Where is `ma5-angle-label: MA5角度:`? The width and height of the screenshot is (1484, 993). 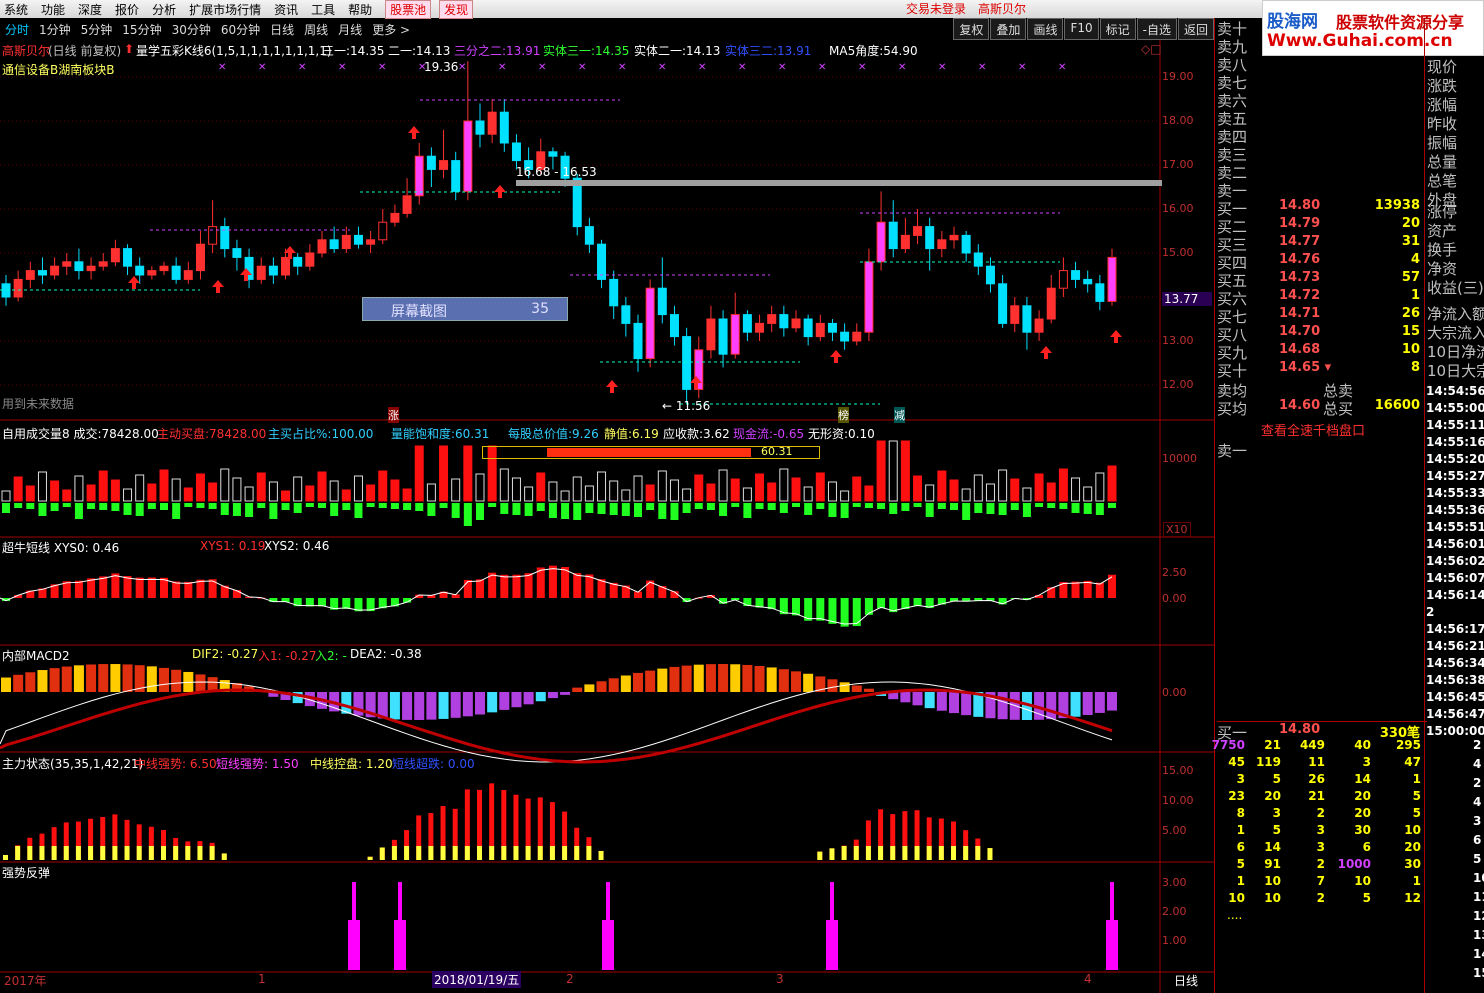 ma5-angle-label: MA5角度: is located at coordinates (856, 51).